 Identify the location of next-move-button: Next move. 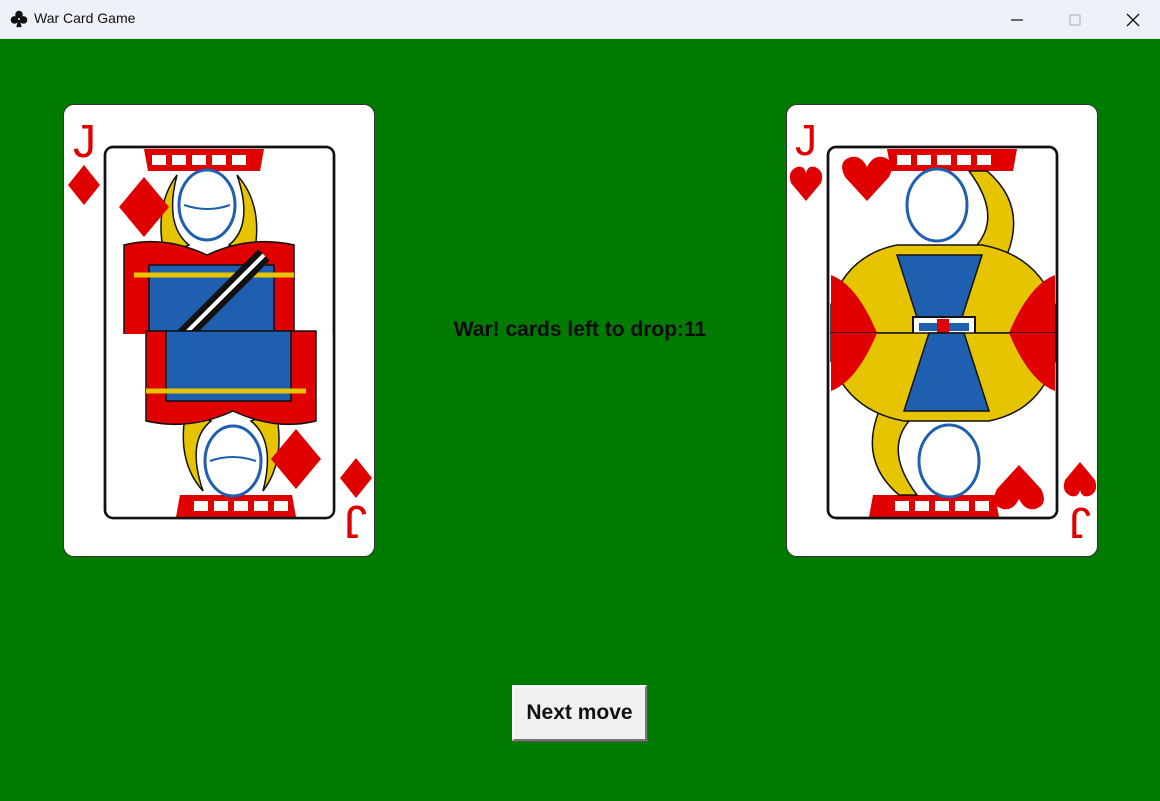
(579, 713).